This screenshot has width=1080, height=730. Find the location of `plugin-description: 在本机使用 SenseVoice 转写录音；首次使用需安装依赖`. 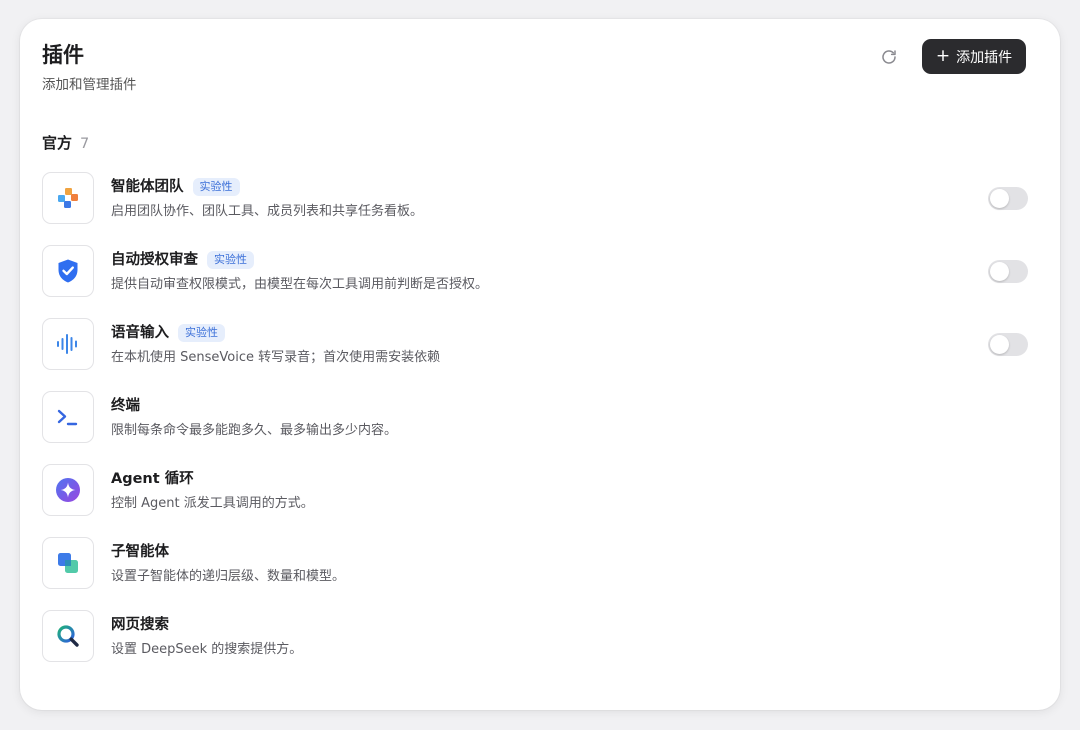

plugin-description: 在本机使用 SenseVoice 转写录音；首次使用需安装依赖 is located at coordinates (276, 357).